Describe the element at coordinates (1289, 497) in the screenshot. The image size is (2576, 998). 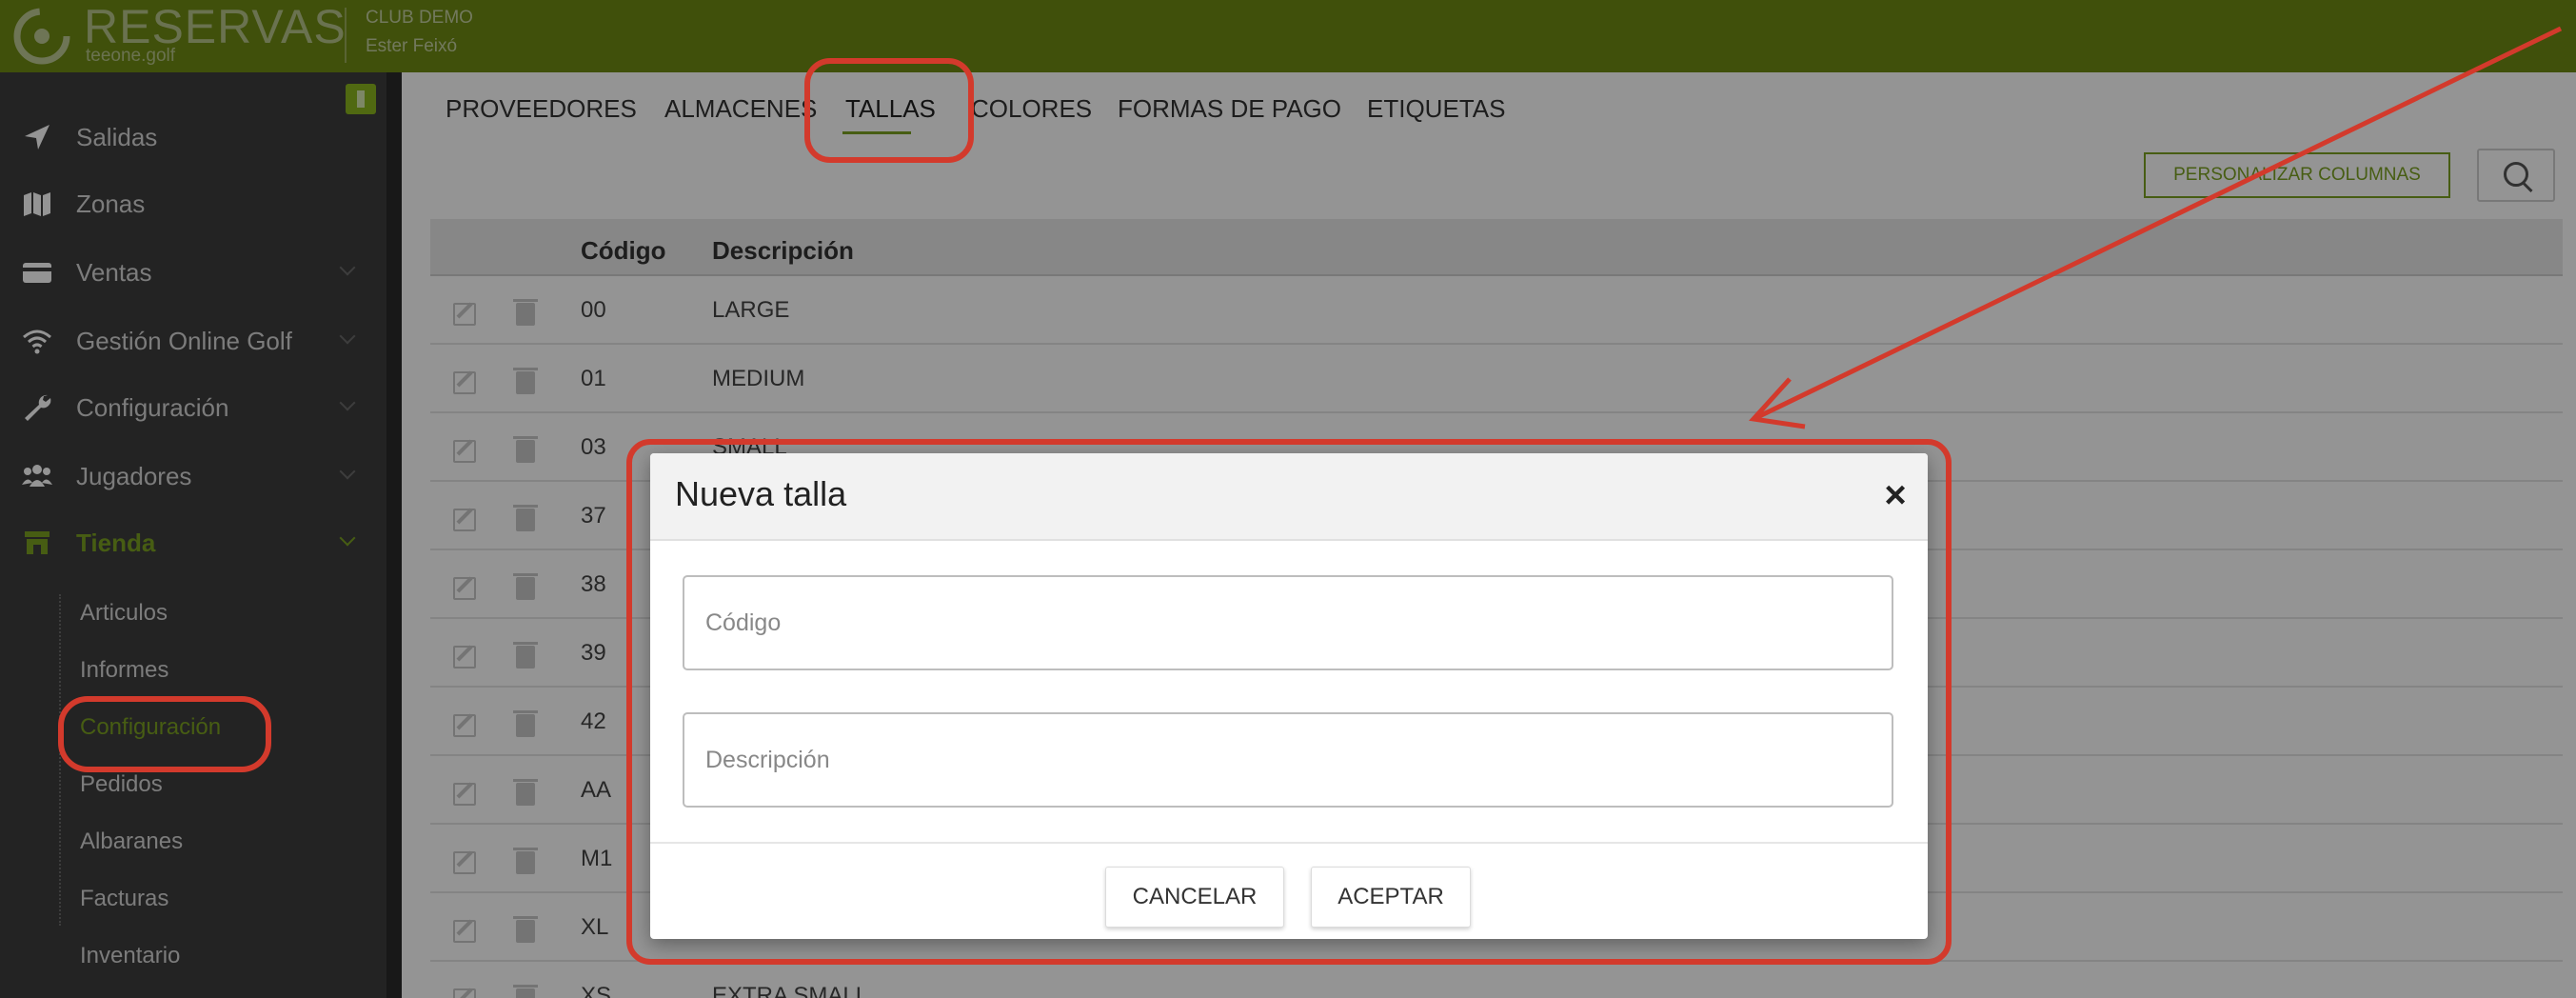
I see `dialog-header: Nueva talla ×` at that location.